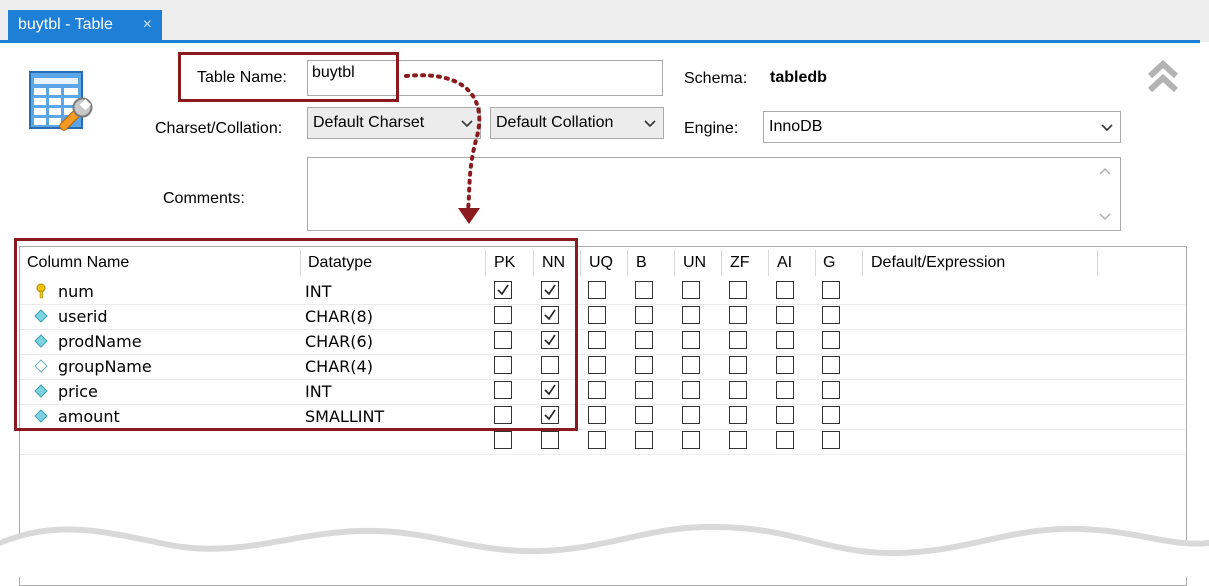  Describe the element at coordinates (604, 550) in the screenshot. I see `torn-edge` at that location.